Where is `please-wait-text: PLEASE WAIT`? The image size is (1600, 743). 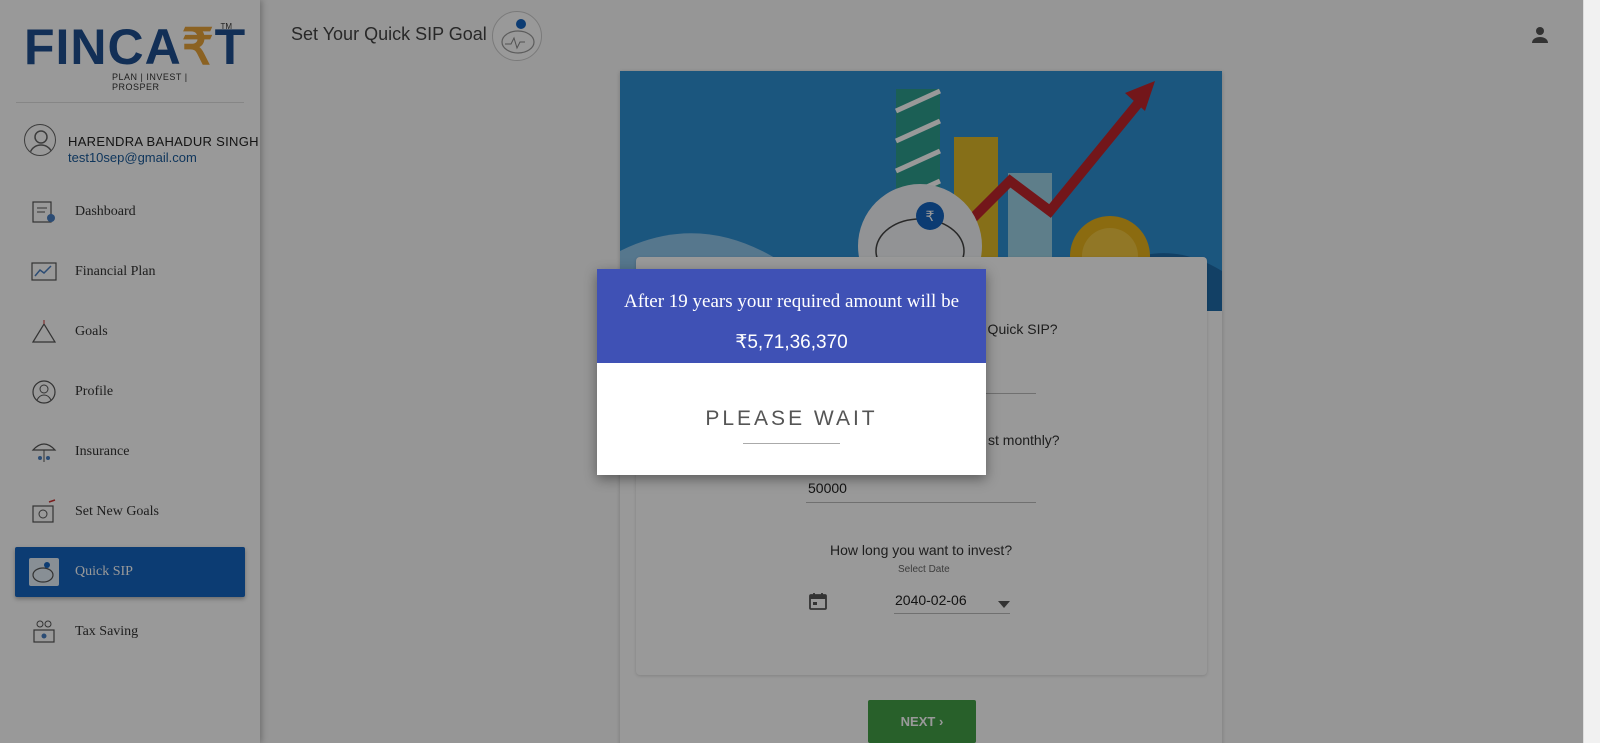
please-wait-text: PLEASE WAIT is located at coordinates (791, 418).